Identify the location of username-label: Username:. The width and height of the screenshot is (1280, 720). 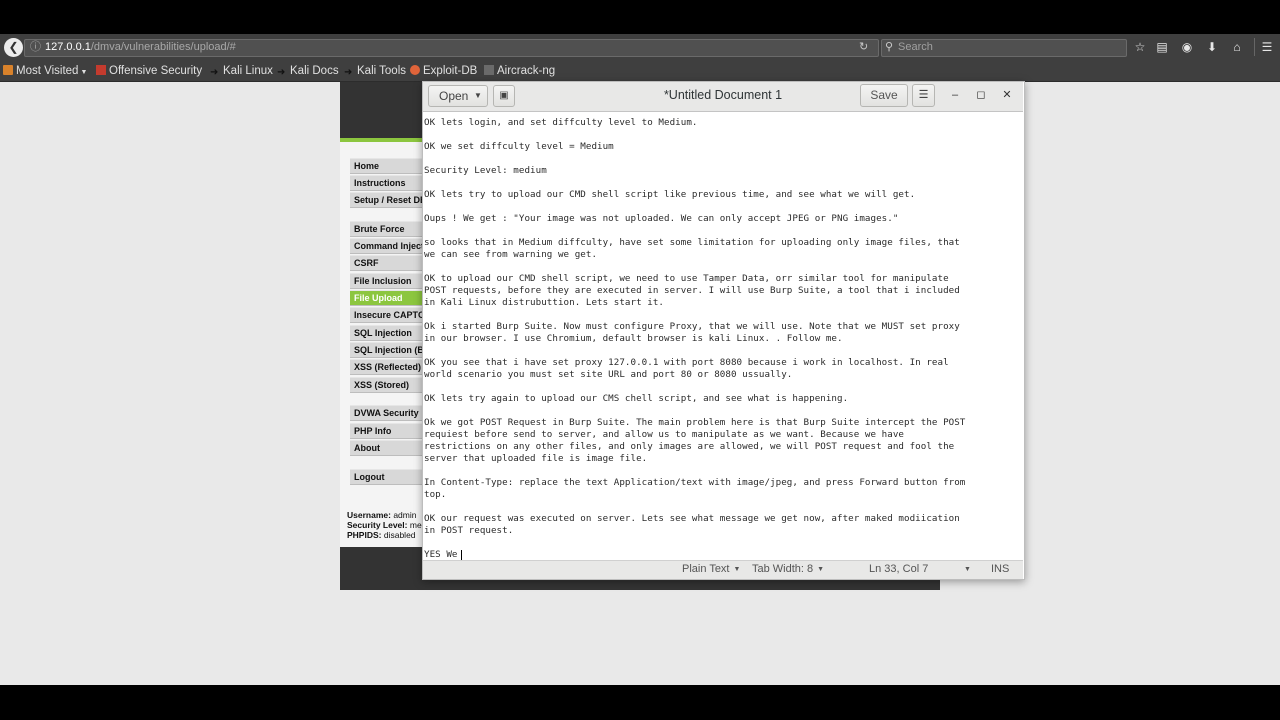
(369, 515).